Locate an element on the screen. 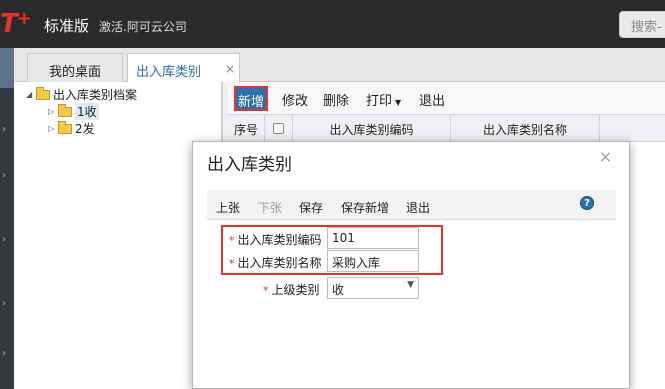 Image resolution: width=665 pixels, height=389 pixels. search-input: 搜索- is located at coordinates (642, 24).